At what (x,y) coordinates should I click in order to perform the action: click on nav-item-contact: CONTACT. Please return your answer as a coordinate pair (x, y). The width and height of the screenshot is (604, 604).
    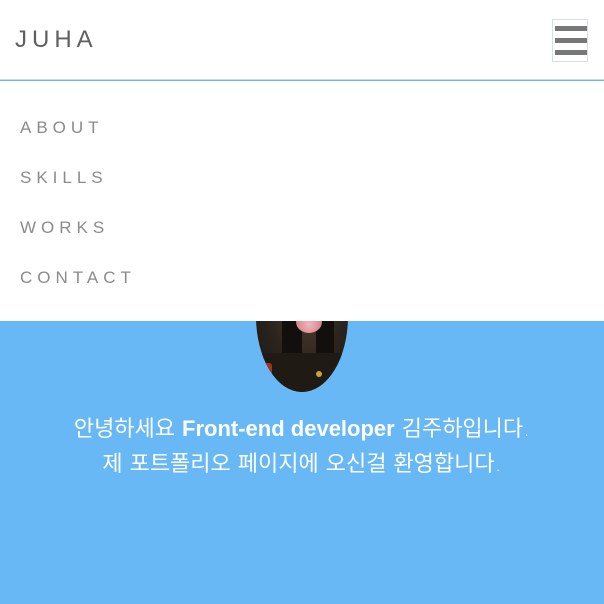
    Looking at the image, I should click on (78, 278).